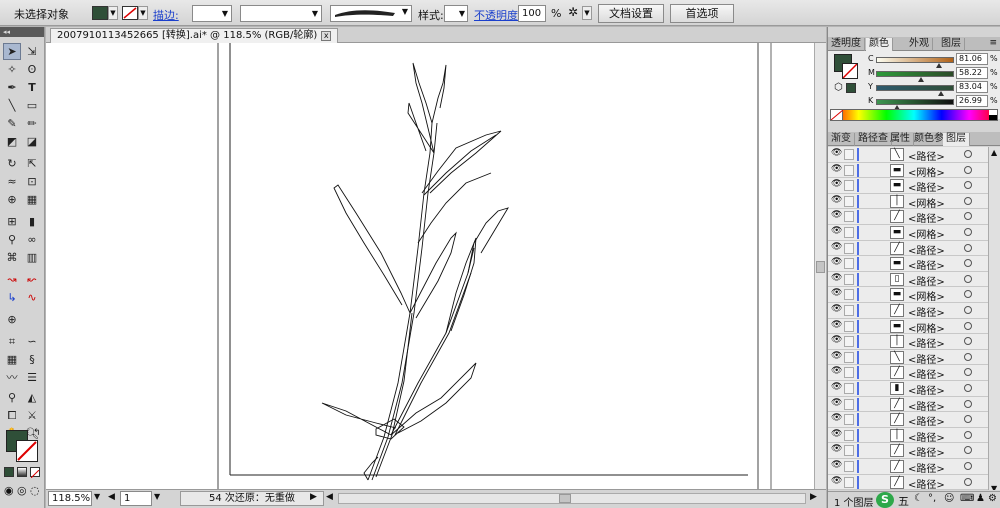 Image resolution: width=1000 pixels, height=508 pixels. What do you see at coordinates (326, 36) in the screenshot?
I see `close-icon: x` at bounding box center [326, 36].